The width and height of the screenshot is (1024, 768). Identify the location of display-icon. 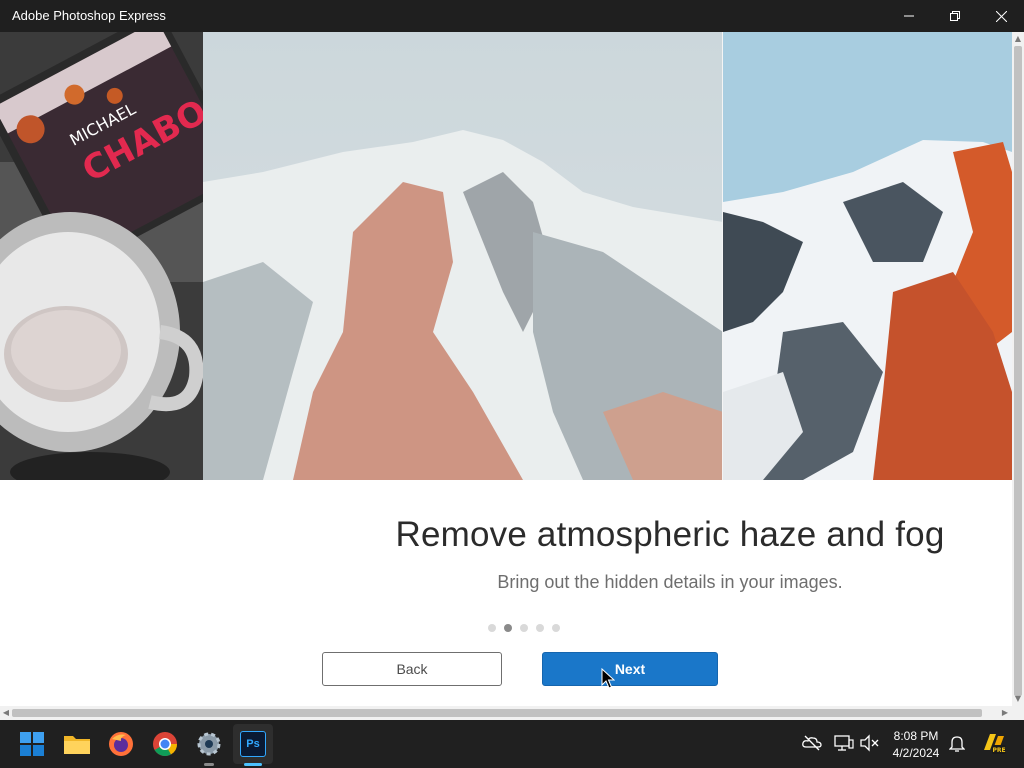
(844, 743).